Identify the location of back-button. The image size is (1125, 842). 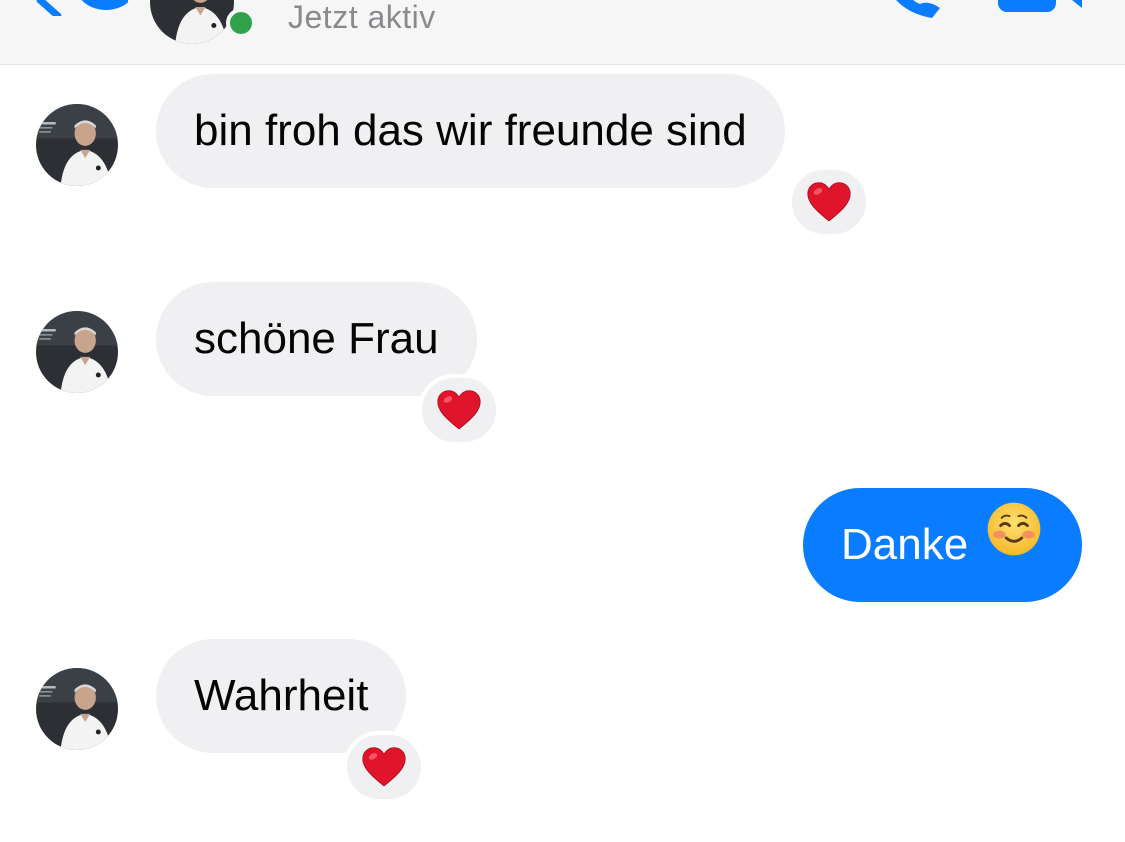
(79, 10).